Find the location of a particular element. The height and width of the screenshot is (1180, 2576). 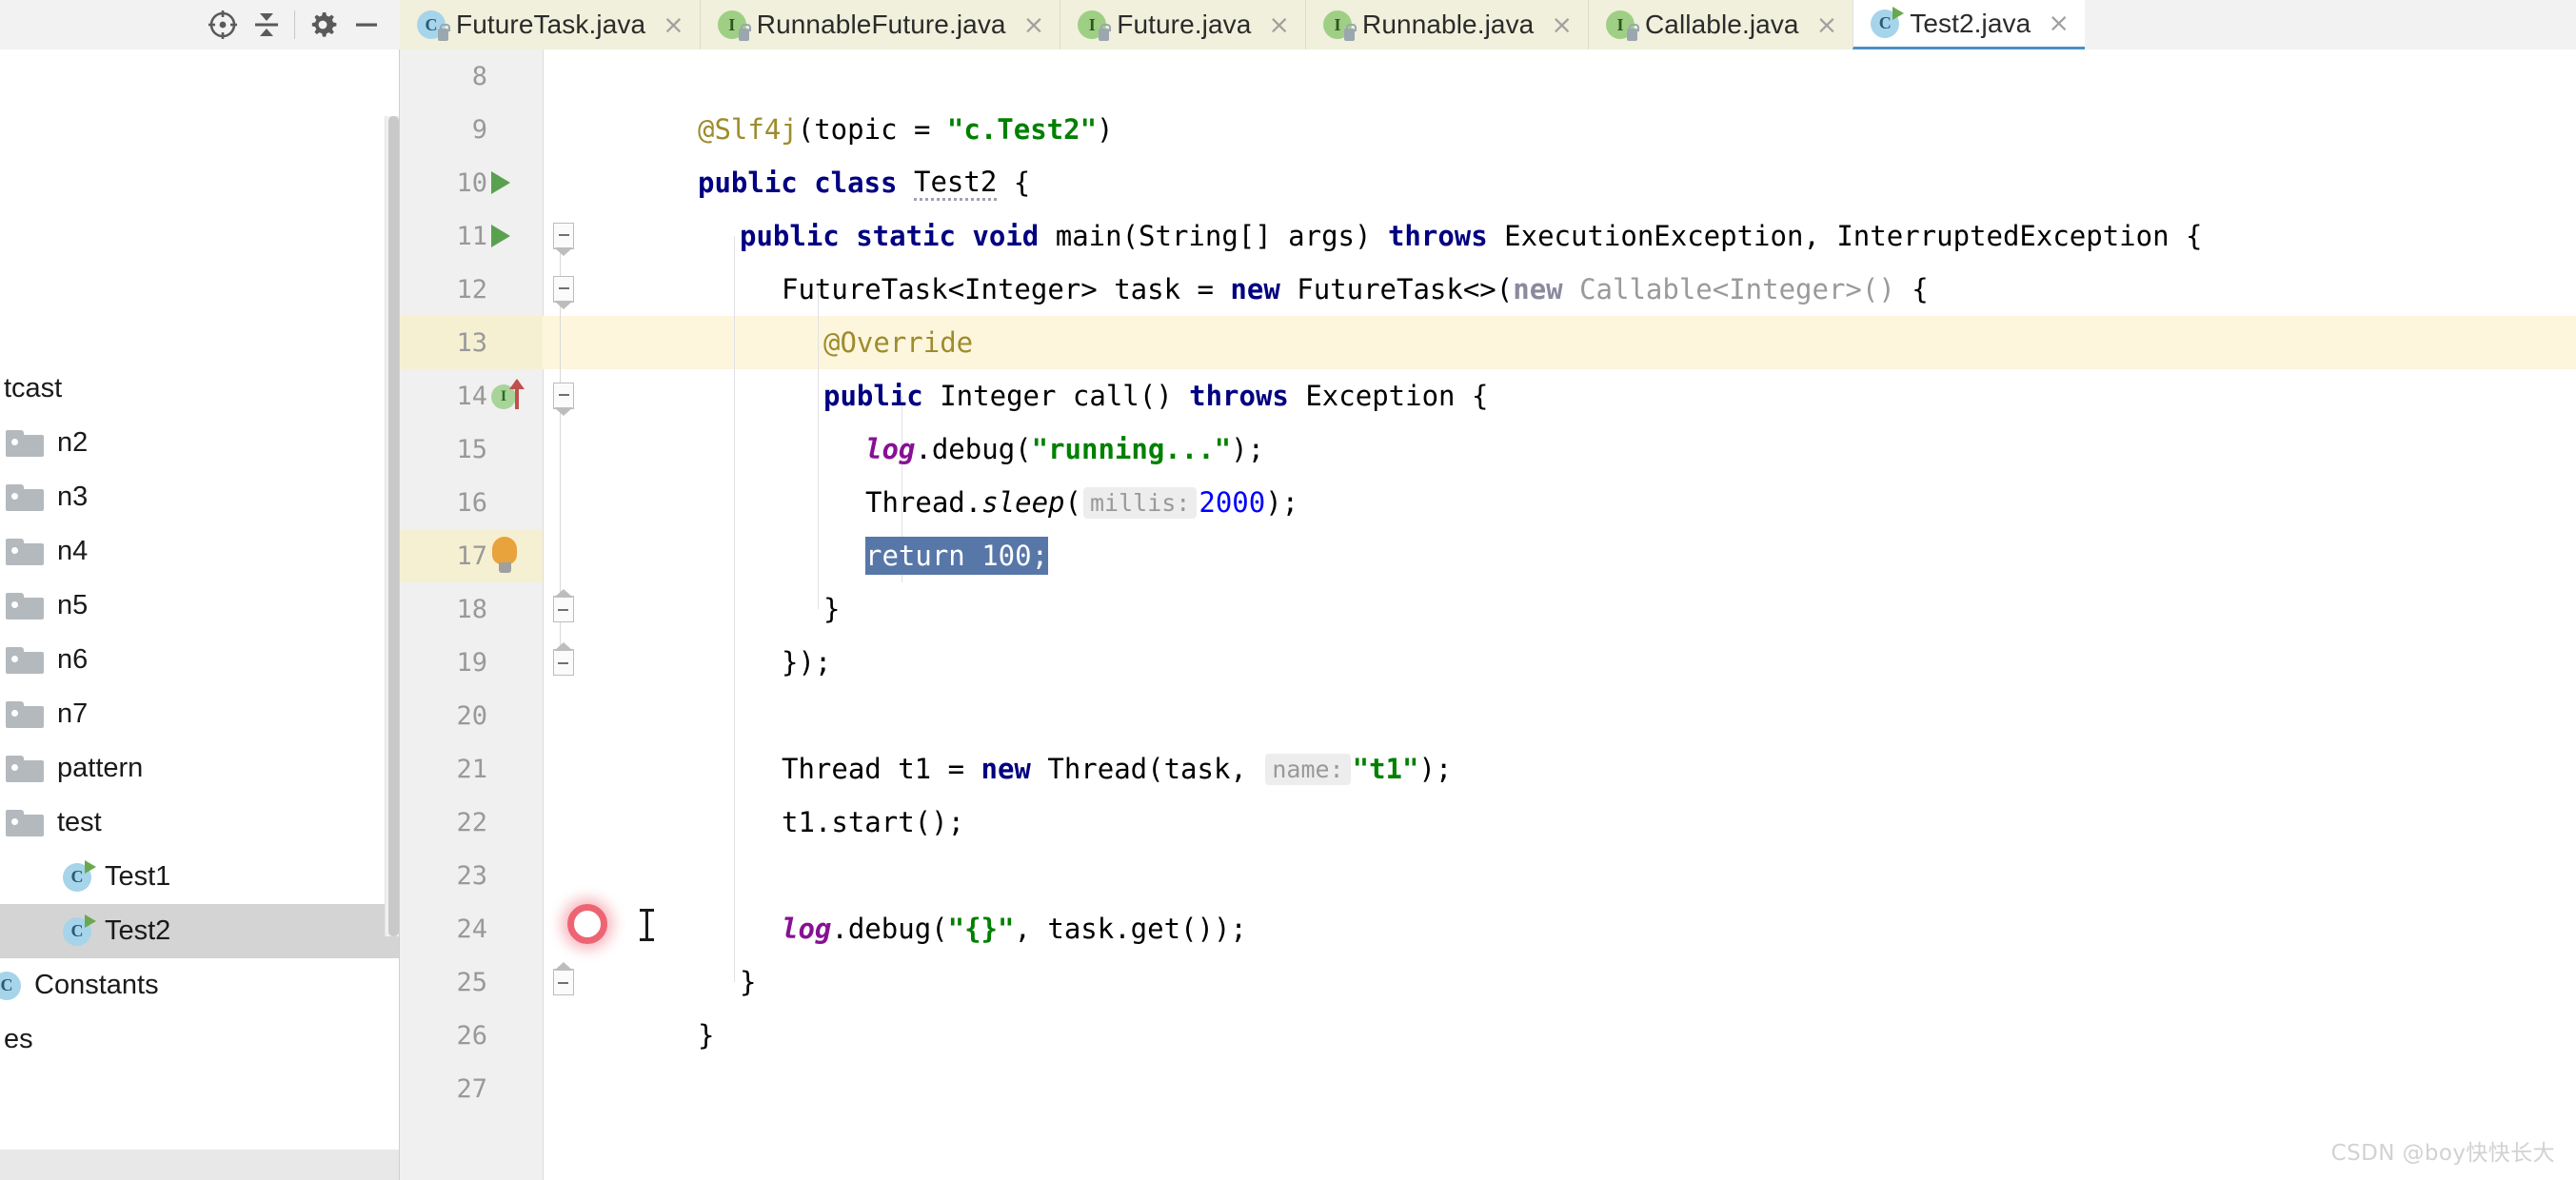

tree-item-pattern: pattern is located at coordinates (200, 769).